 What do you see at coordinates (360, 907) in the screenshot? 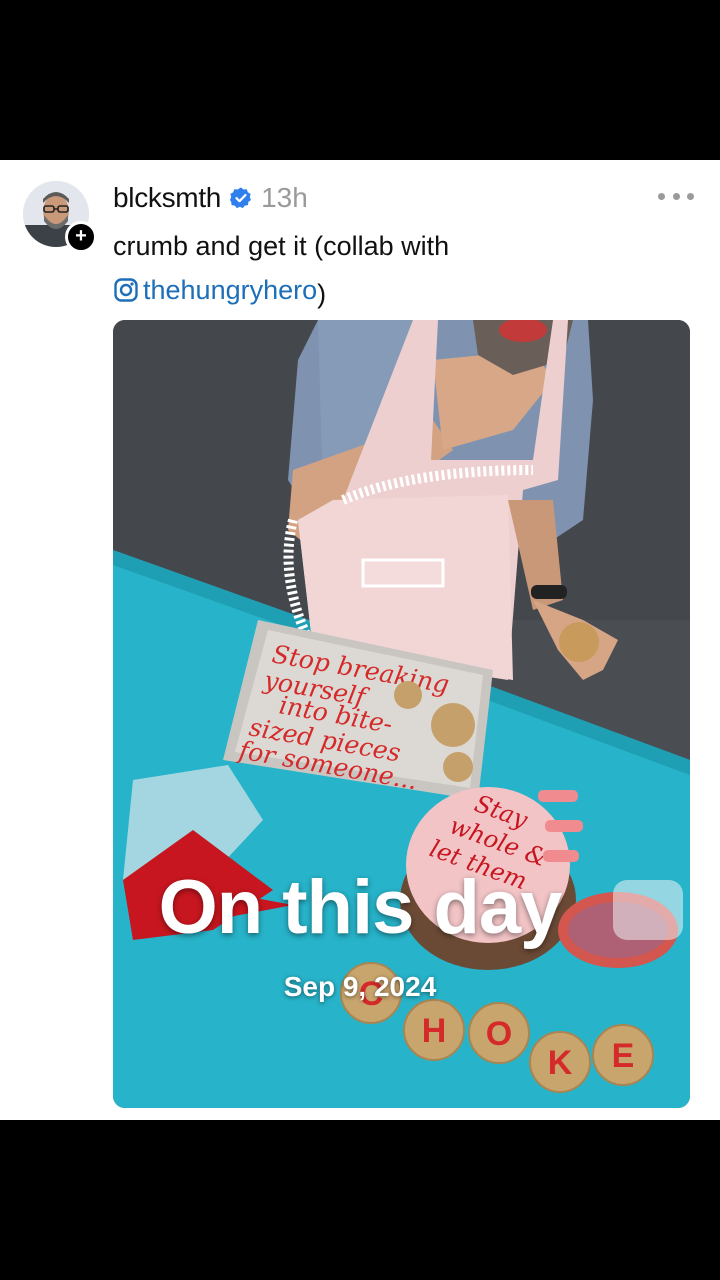
I see `on-this-day-title: On this day` at bounding box center [360, 907].